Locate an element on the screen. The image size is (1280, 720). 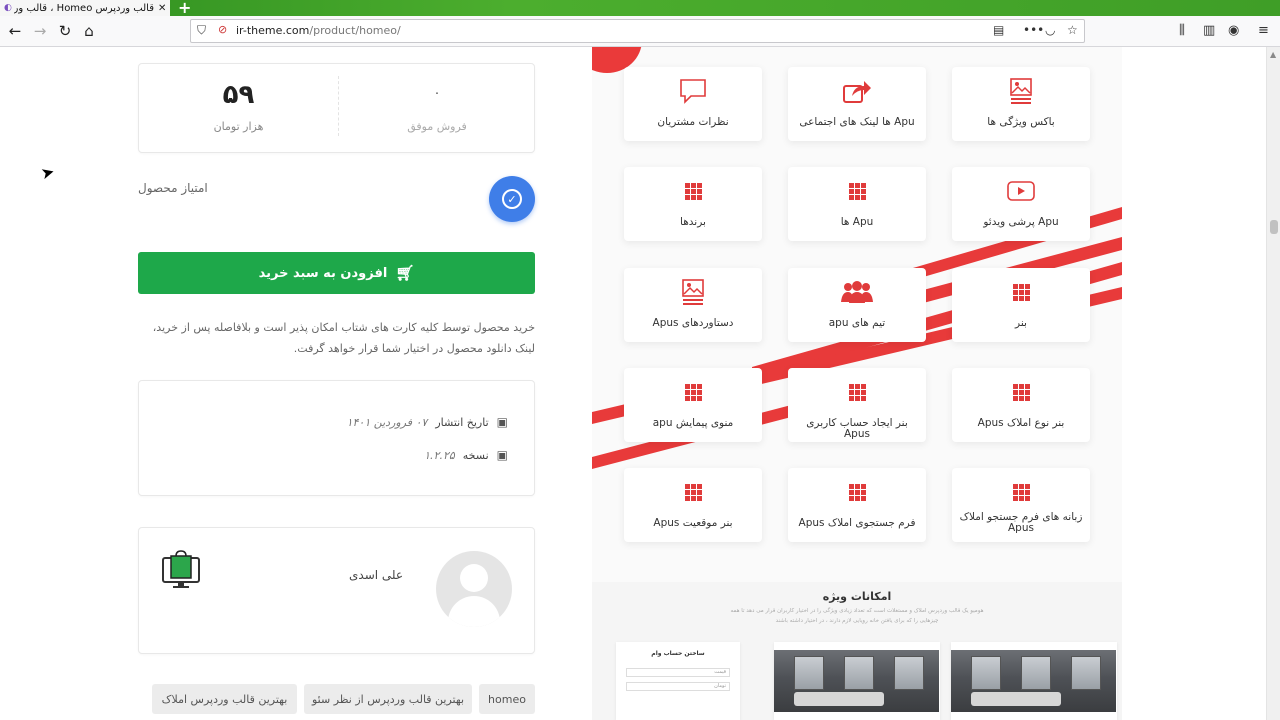
feature-card: فرم جستجوی املاک Apus is located at coordinates (857, 505).